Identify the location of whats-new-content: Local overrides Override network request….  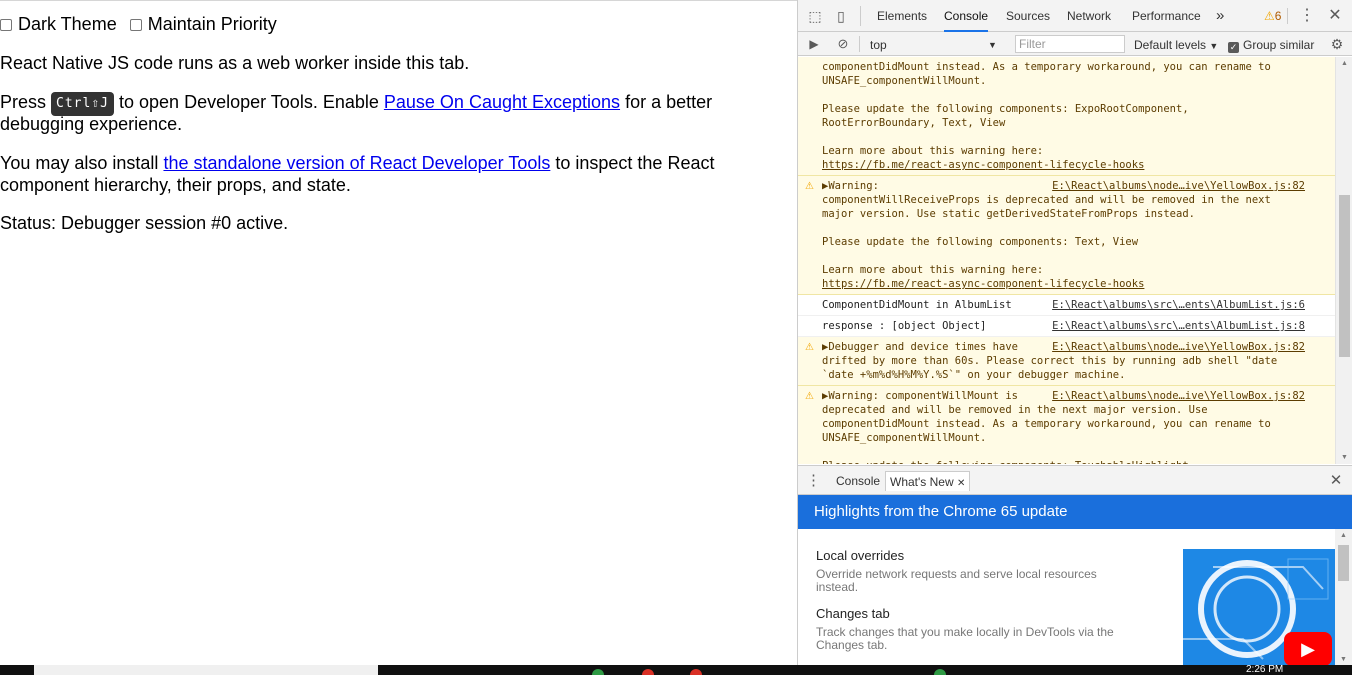
(1066, 597).